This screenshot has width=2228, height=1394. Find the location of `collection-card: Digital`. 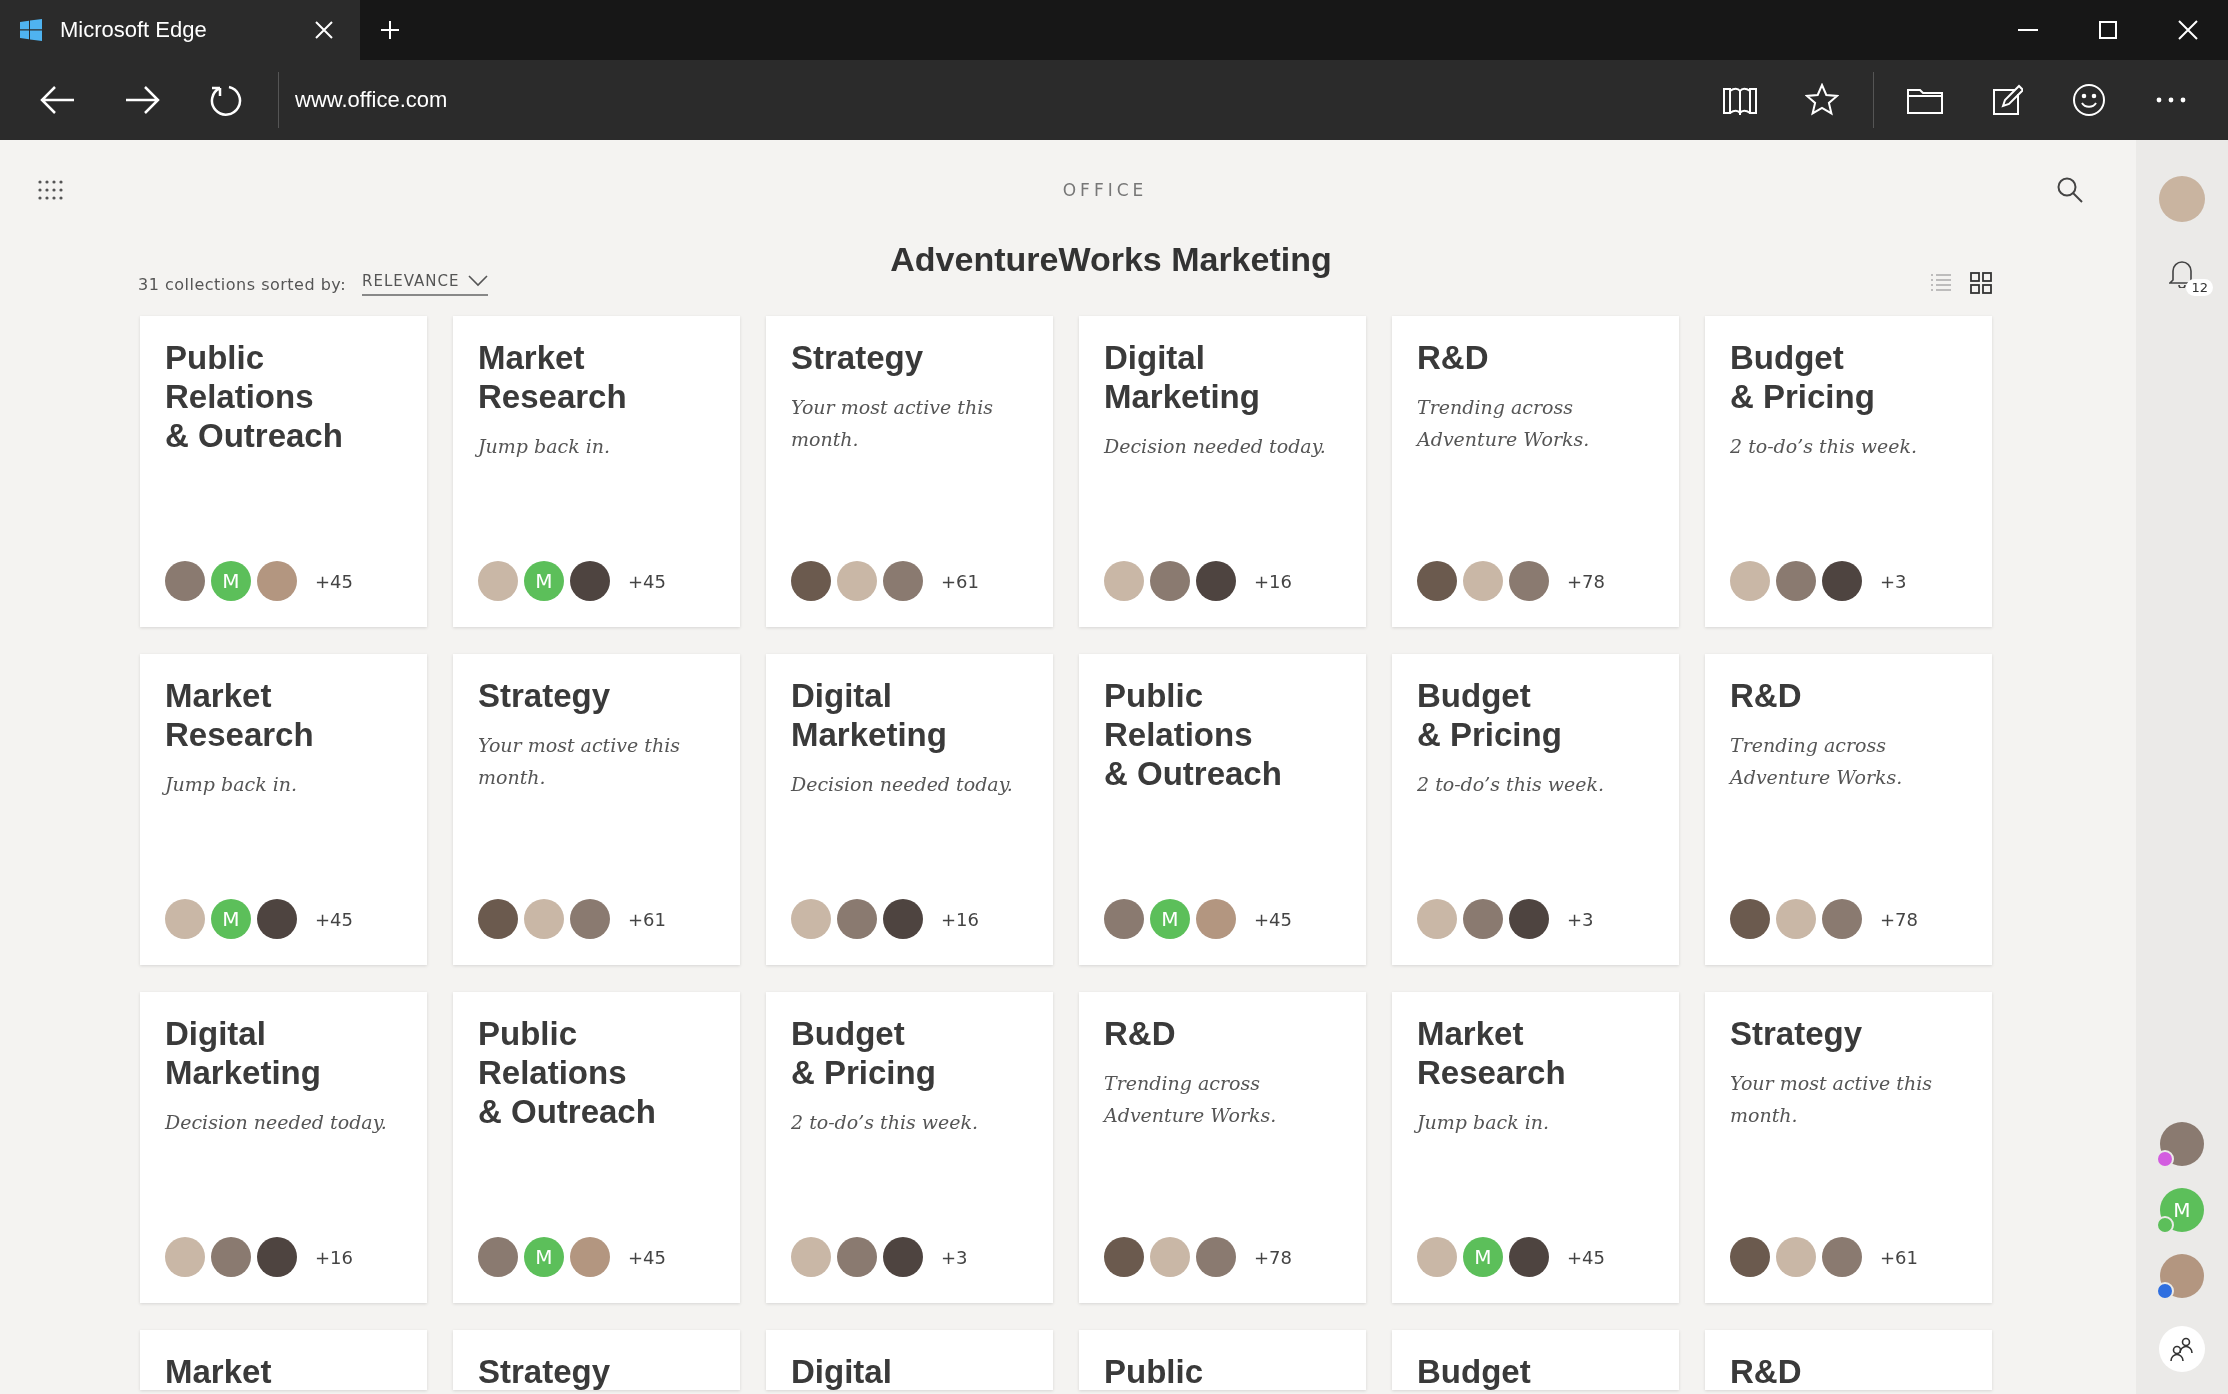

collection-card: Digital is located at coordinates (909, 1360).